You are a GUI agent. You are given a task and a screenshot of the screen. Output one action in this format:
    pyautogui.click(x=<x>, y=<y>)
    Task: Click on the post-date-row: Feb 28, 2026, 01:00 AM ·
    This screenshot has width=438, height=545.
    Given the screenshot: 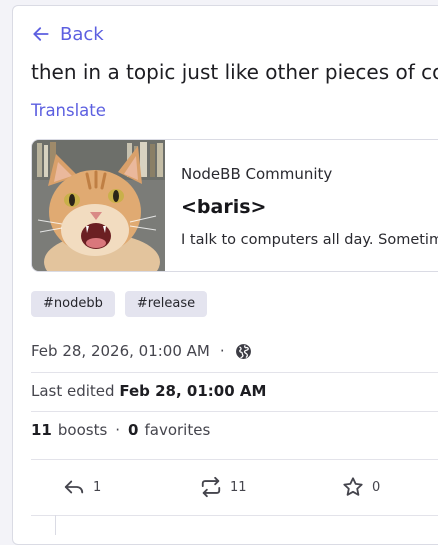 What is the action you would take?
    pyautogui.click(x=141, y=351)
    